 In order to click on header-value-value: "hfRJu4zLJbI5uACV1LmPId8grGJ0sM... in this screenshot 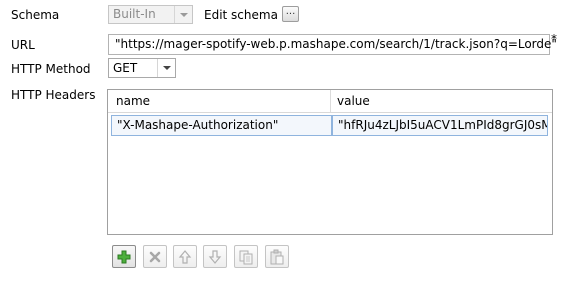, I will do `click(443, 125)`.